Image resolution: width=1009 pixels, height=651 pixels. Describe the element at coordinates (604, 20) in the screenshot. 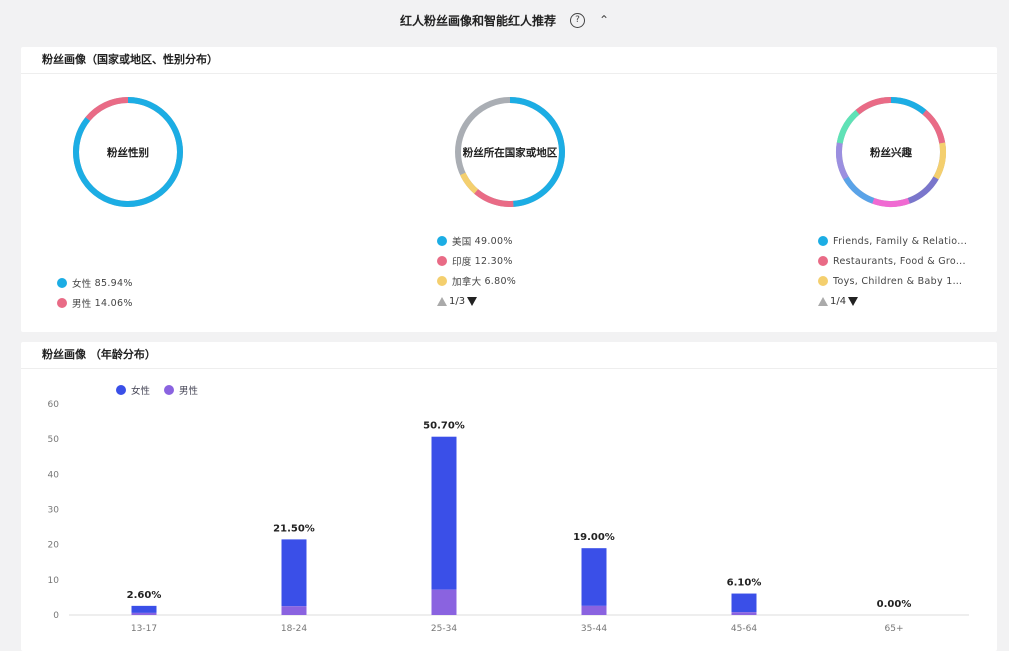

I see `collapse-chevron-icon: ⌃` at that location.